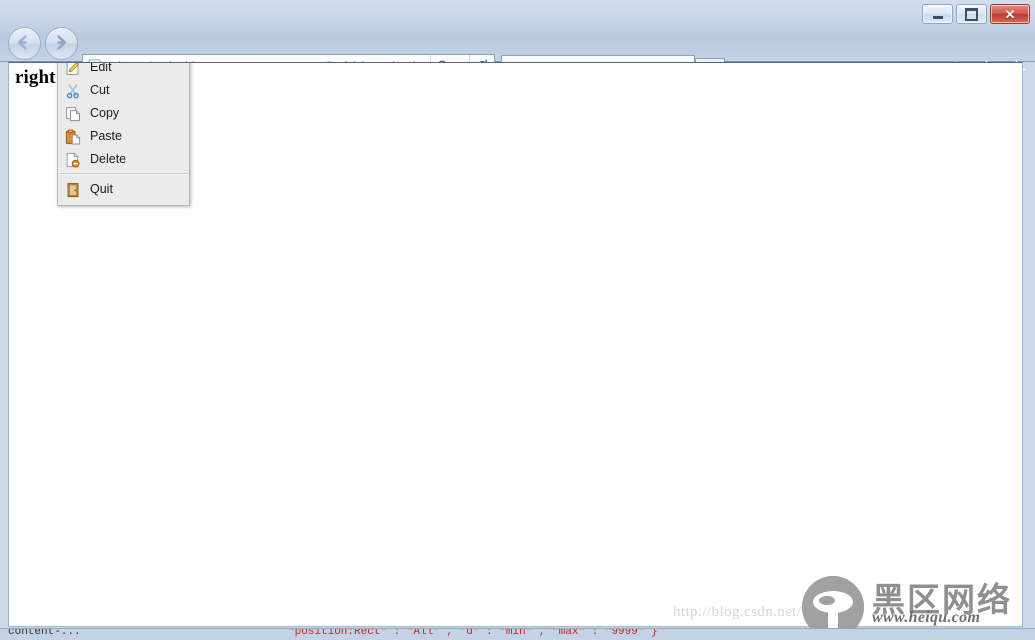 Image resolution: width=1035 pixels, height=640 pixels. I want to click on close-button: ✕, so click(1010, 14).